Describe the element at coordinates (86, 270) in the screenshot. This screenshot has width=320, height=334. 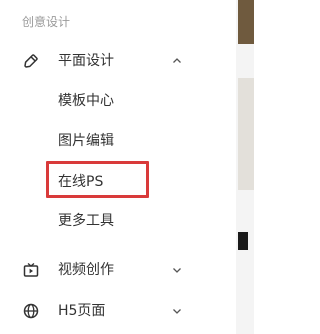
I see `sidebar-item-label: 视频创作` at that location.